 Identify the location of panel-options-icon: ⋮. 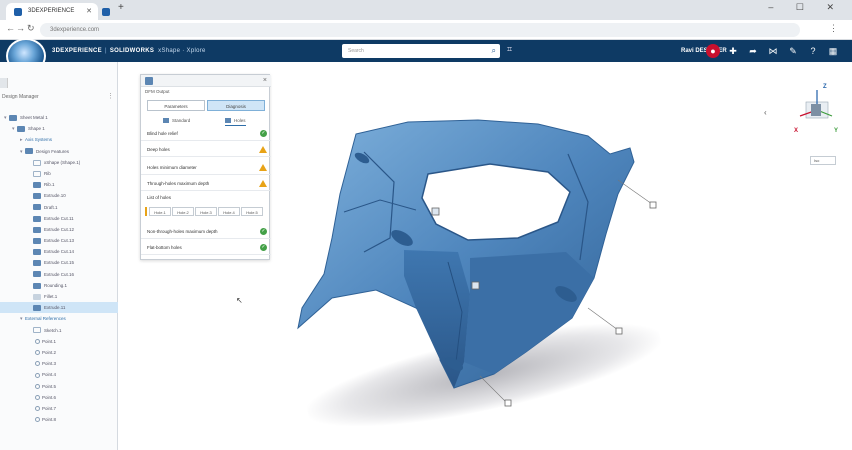
(110, 97).